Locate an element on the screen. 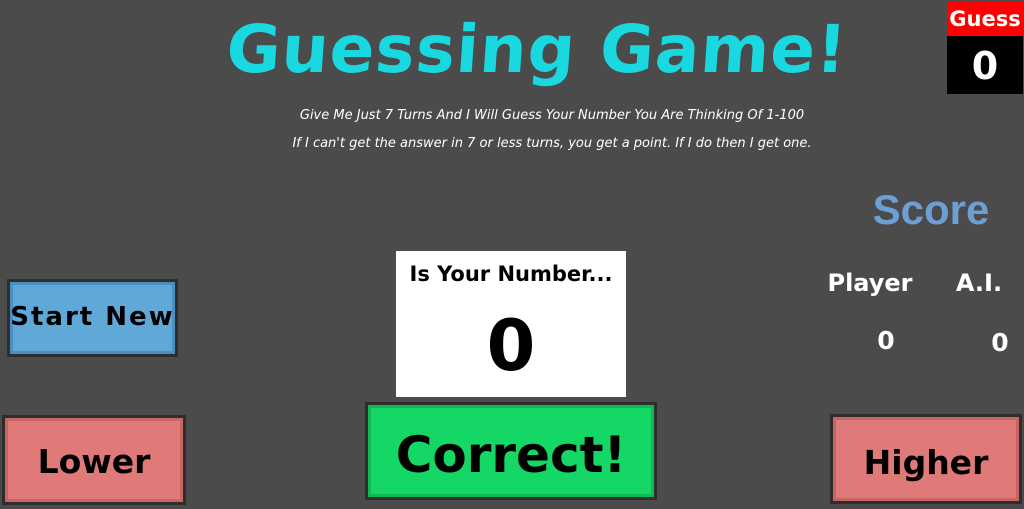 The width and height of the screenshot is (1024, 509). guess-counter-value: 0 is located at coordinates (985, 66).